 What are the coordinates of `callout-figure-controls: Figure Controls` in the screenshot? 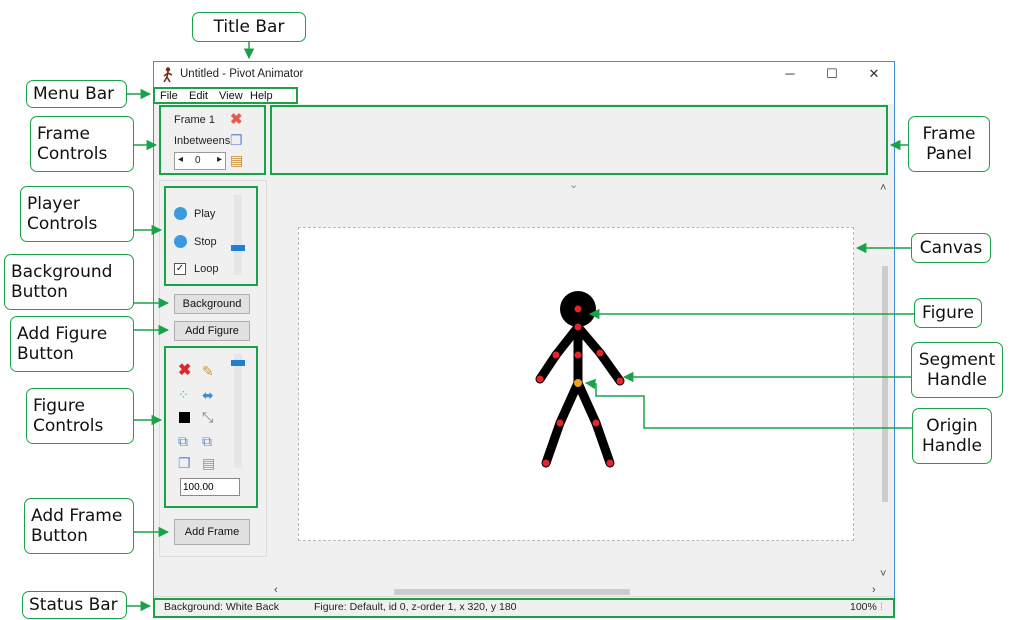 It's located at (80, 416).